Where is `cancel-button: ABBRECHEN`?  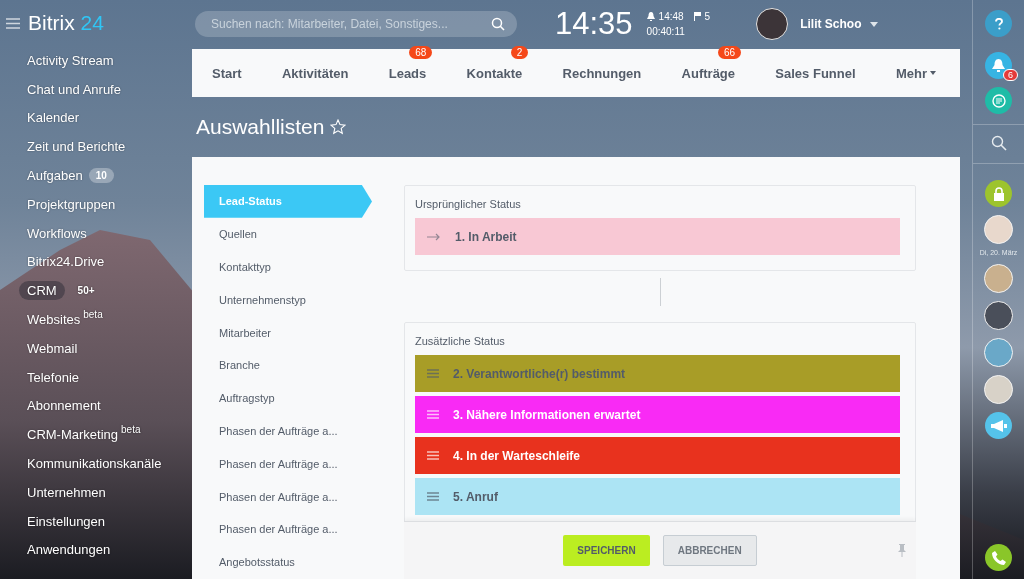
cancel-button: ABBRECHEN is located at coordinates (709, 550).